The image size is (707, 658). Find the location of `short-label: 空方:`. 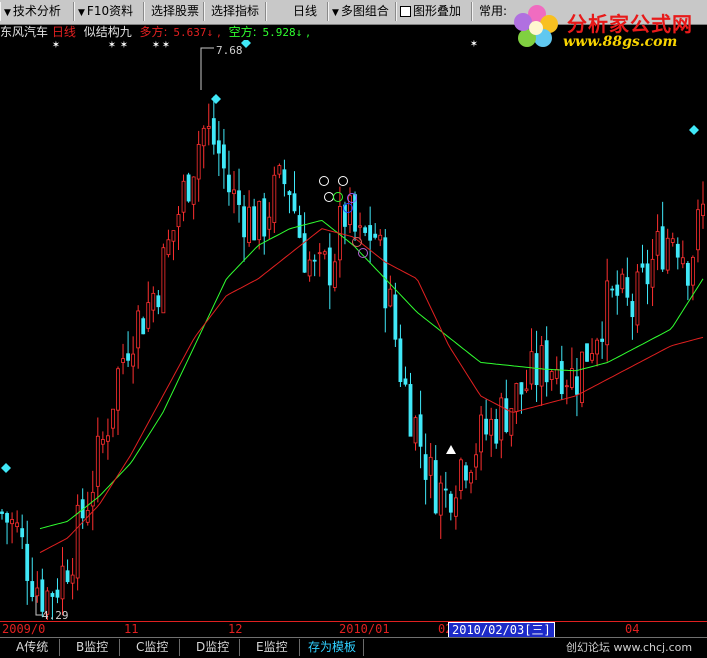

short-label: 空方: is located at coordinates (242, 32).